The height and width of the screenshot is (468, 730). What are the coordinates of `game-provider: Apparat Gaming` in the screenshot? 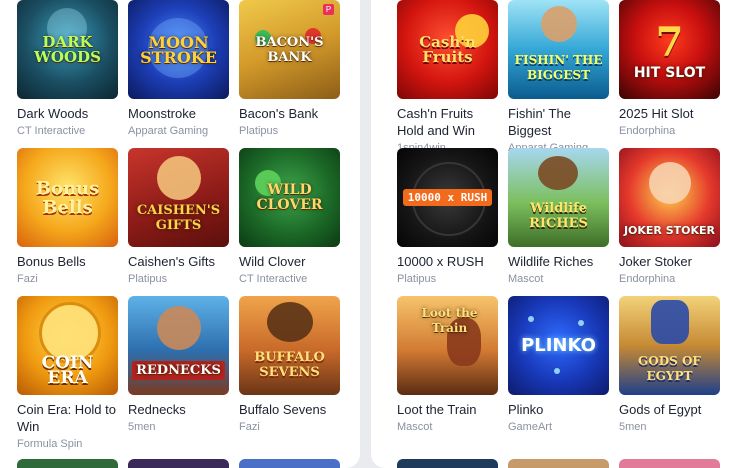 It's located at (168, 131).